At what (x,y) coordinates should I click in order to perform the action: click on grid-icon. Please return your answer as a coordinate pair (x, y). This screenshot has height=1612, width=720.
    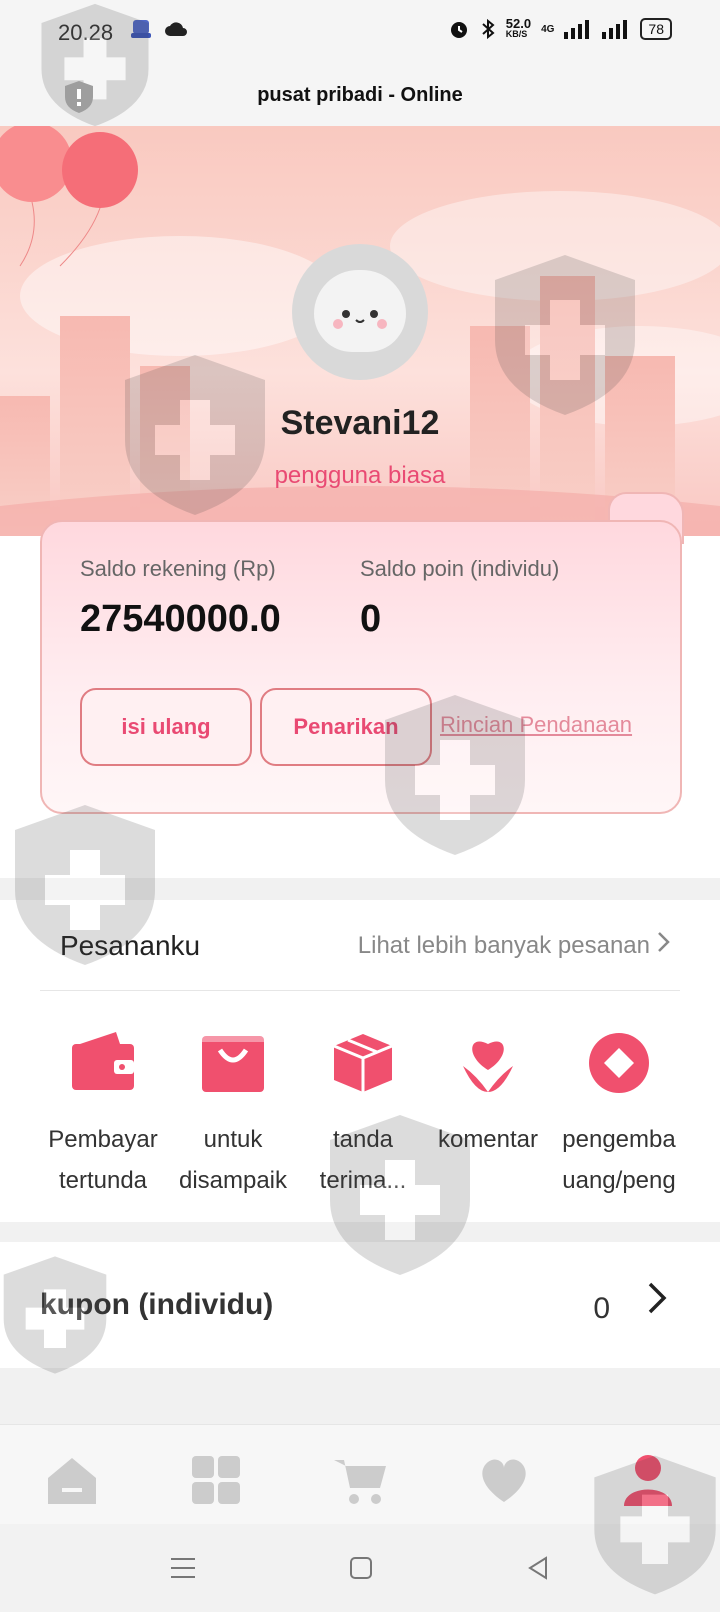
    Looking at the image, I should click on (216, 1480).